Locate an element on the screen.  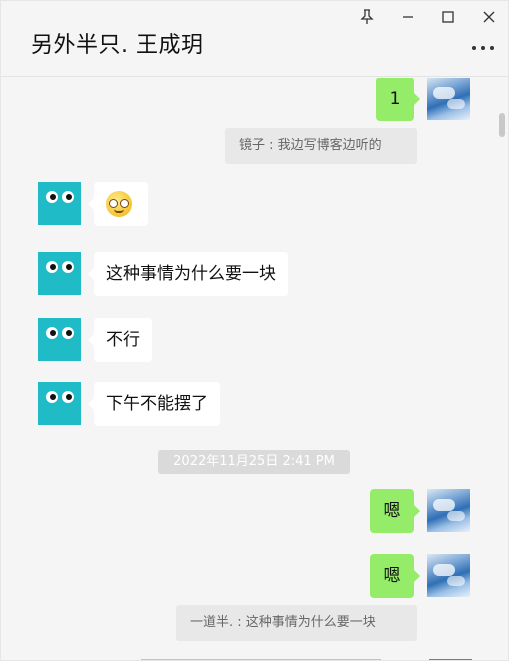
chat-title: 另外半只. 王成玥 is located at coordinates (117, 45).